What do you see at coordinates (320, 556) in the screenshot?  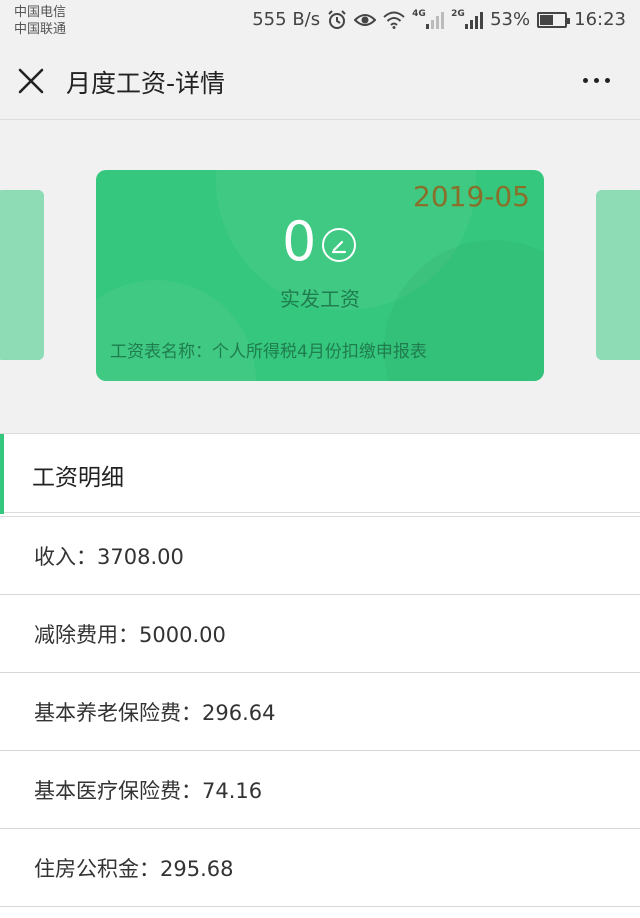 I see `detail-row-income: 收入：3708.00` at bounding box center [320, 556].